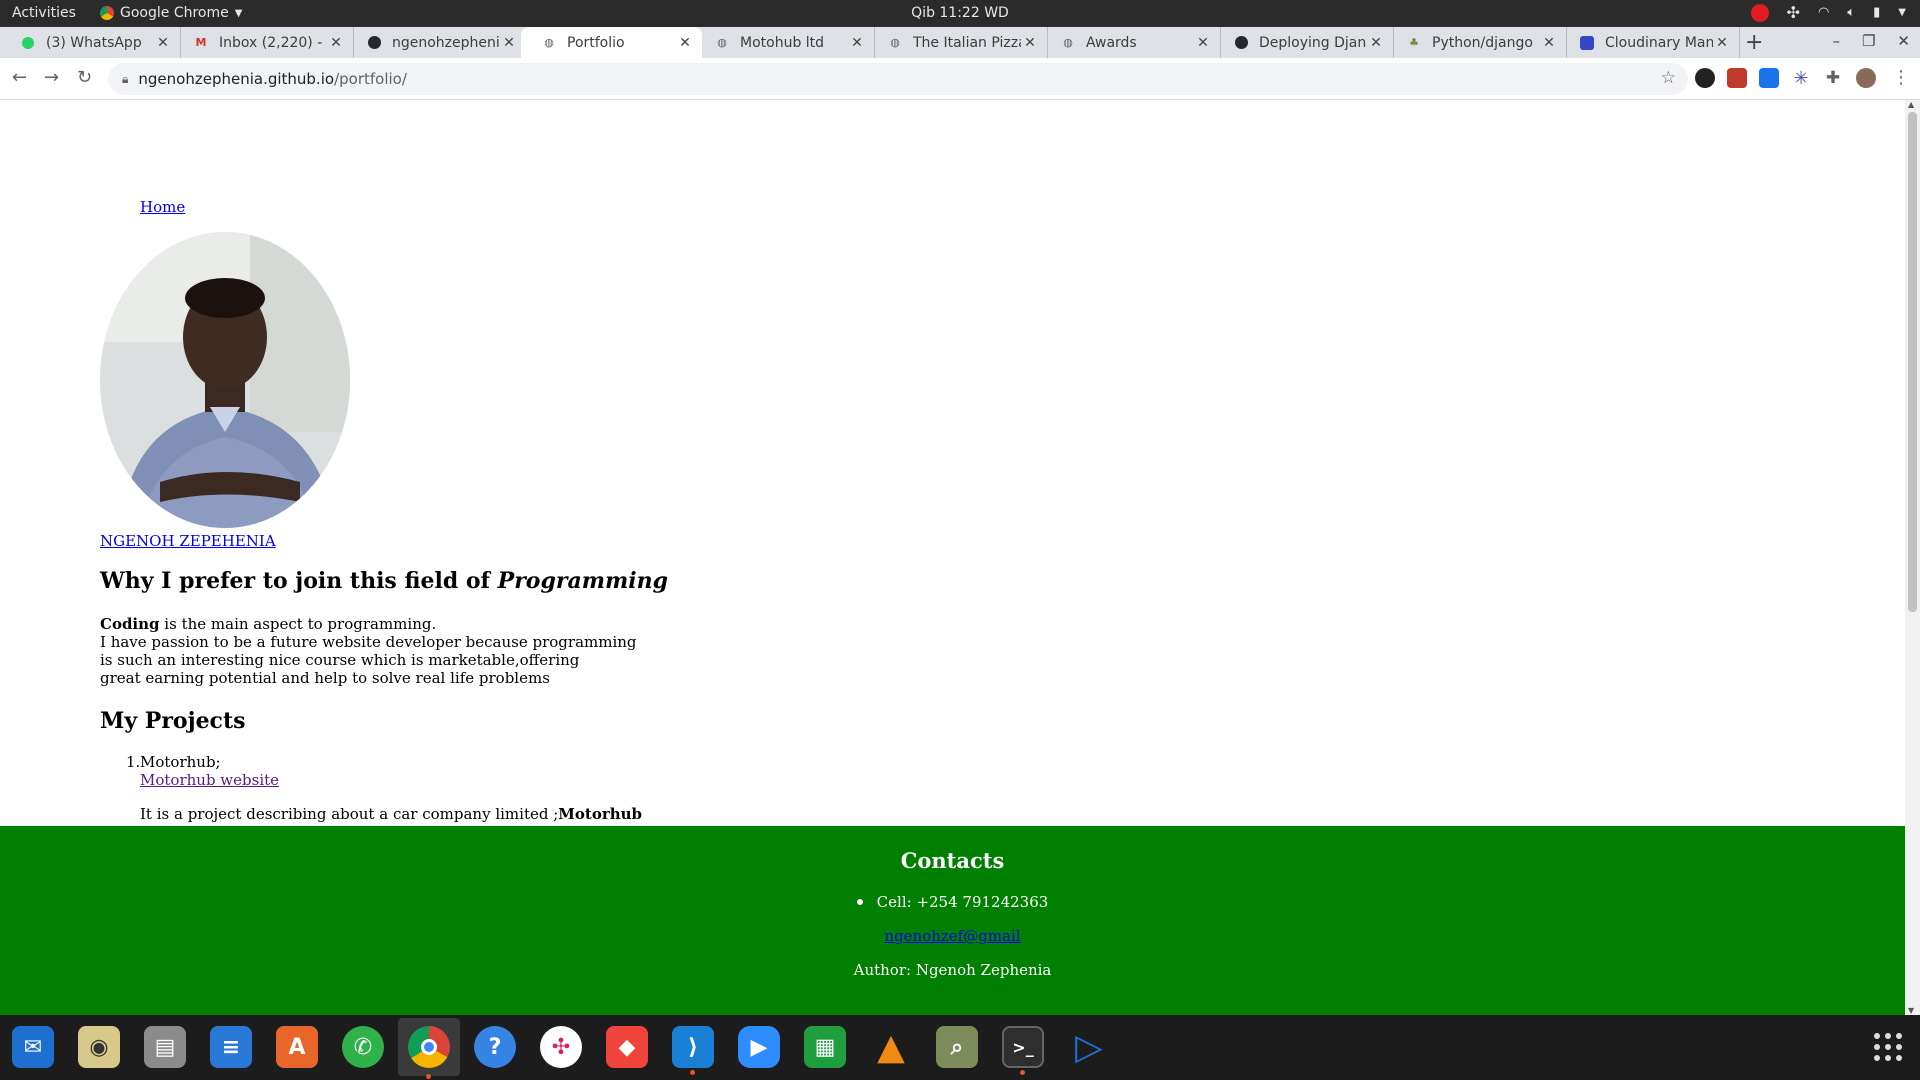  I want to click on lock-icon: 🔒︎, so click(125, 79).